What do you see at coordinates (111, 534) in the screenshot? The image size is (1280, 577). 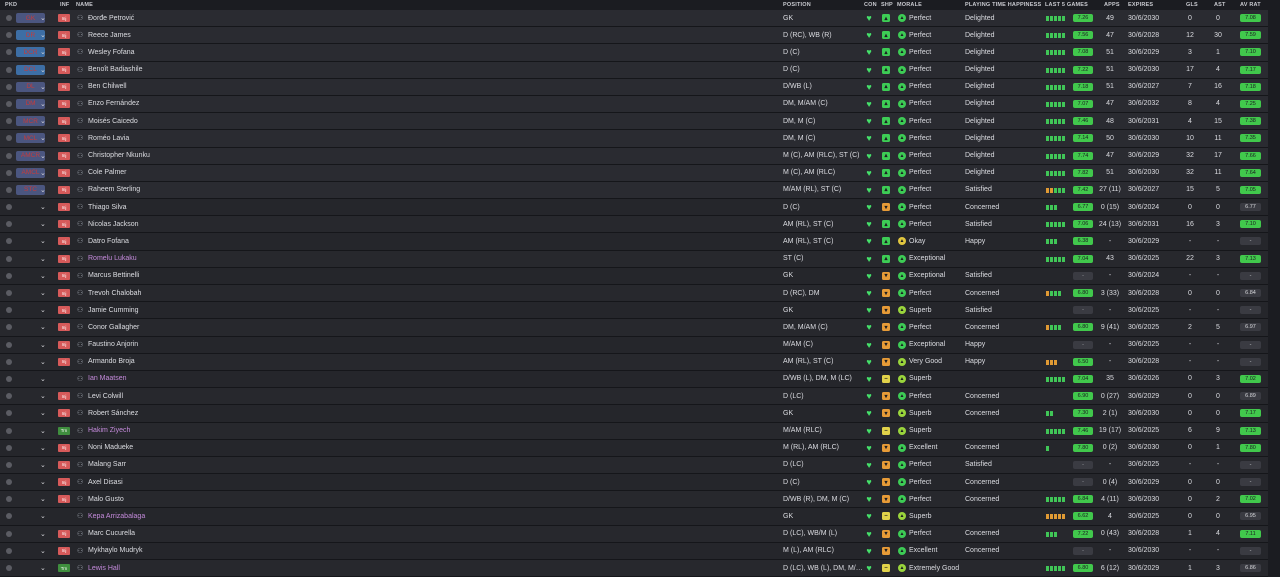 I see `player-name: Marc Cucurella` at bounding box center [111, 534].